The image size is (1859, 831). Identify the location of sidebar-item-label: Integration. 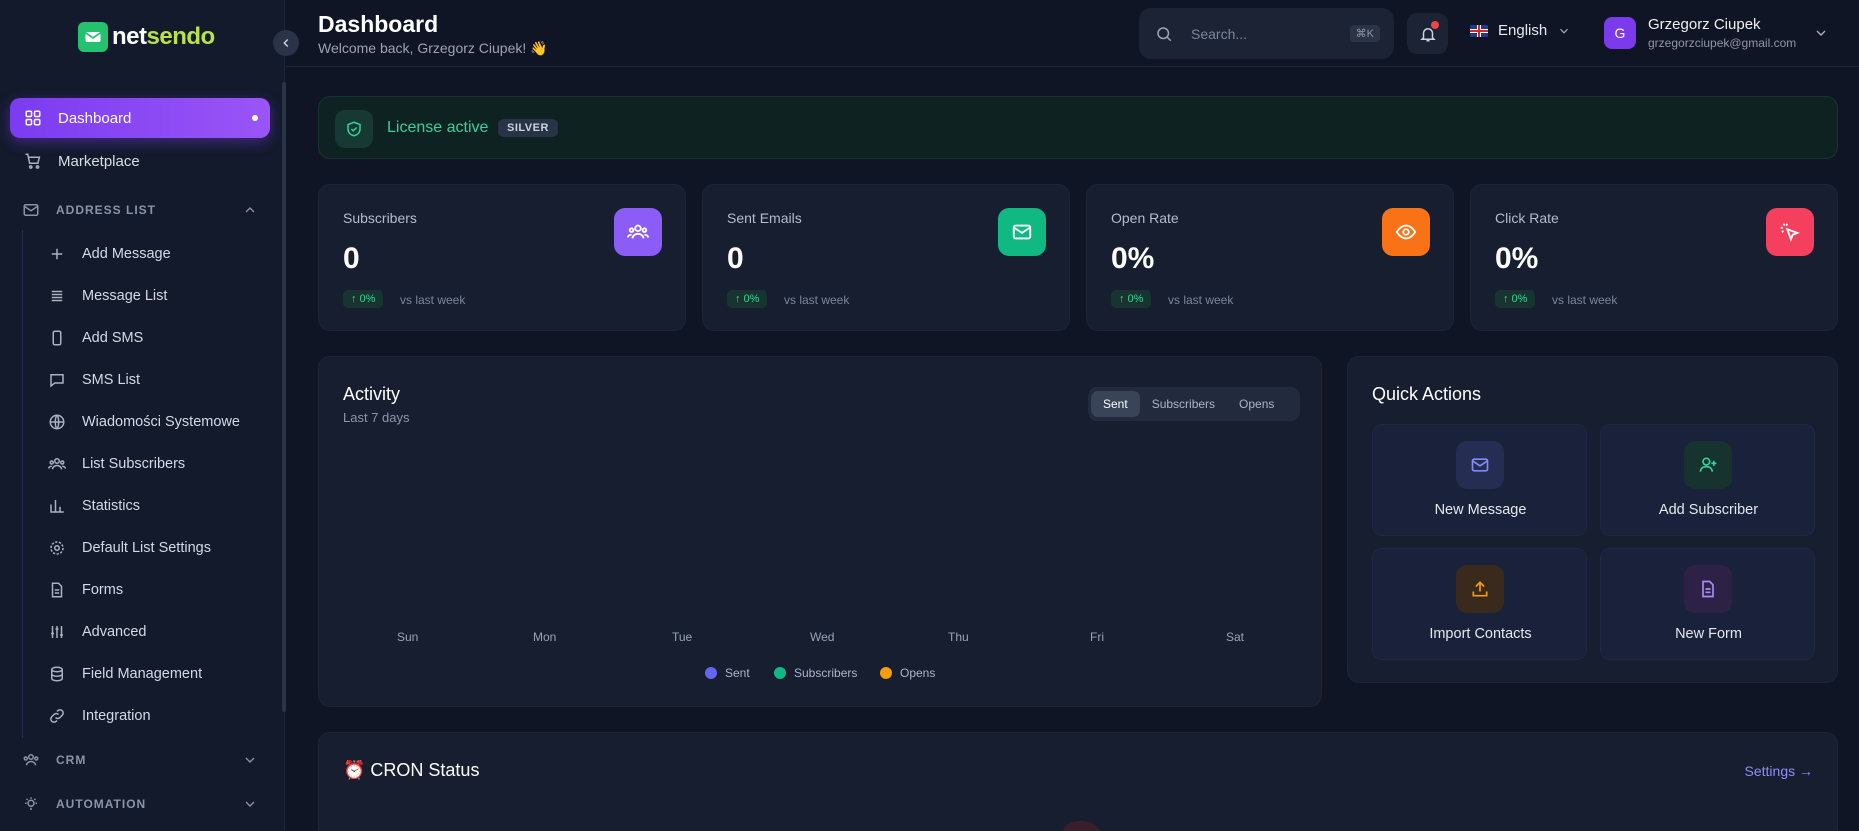
(116, 716).